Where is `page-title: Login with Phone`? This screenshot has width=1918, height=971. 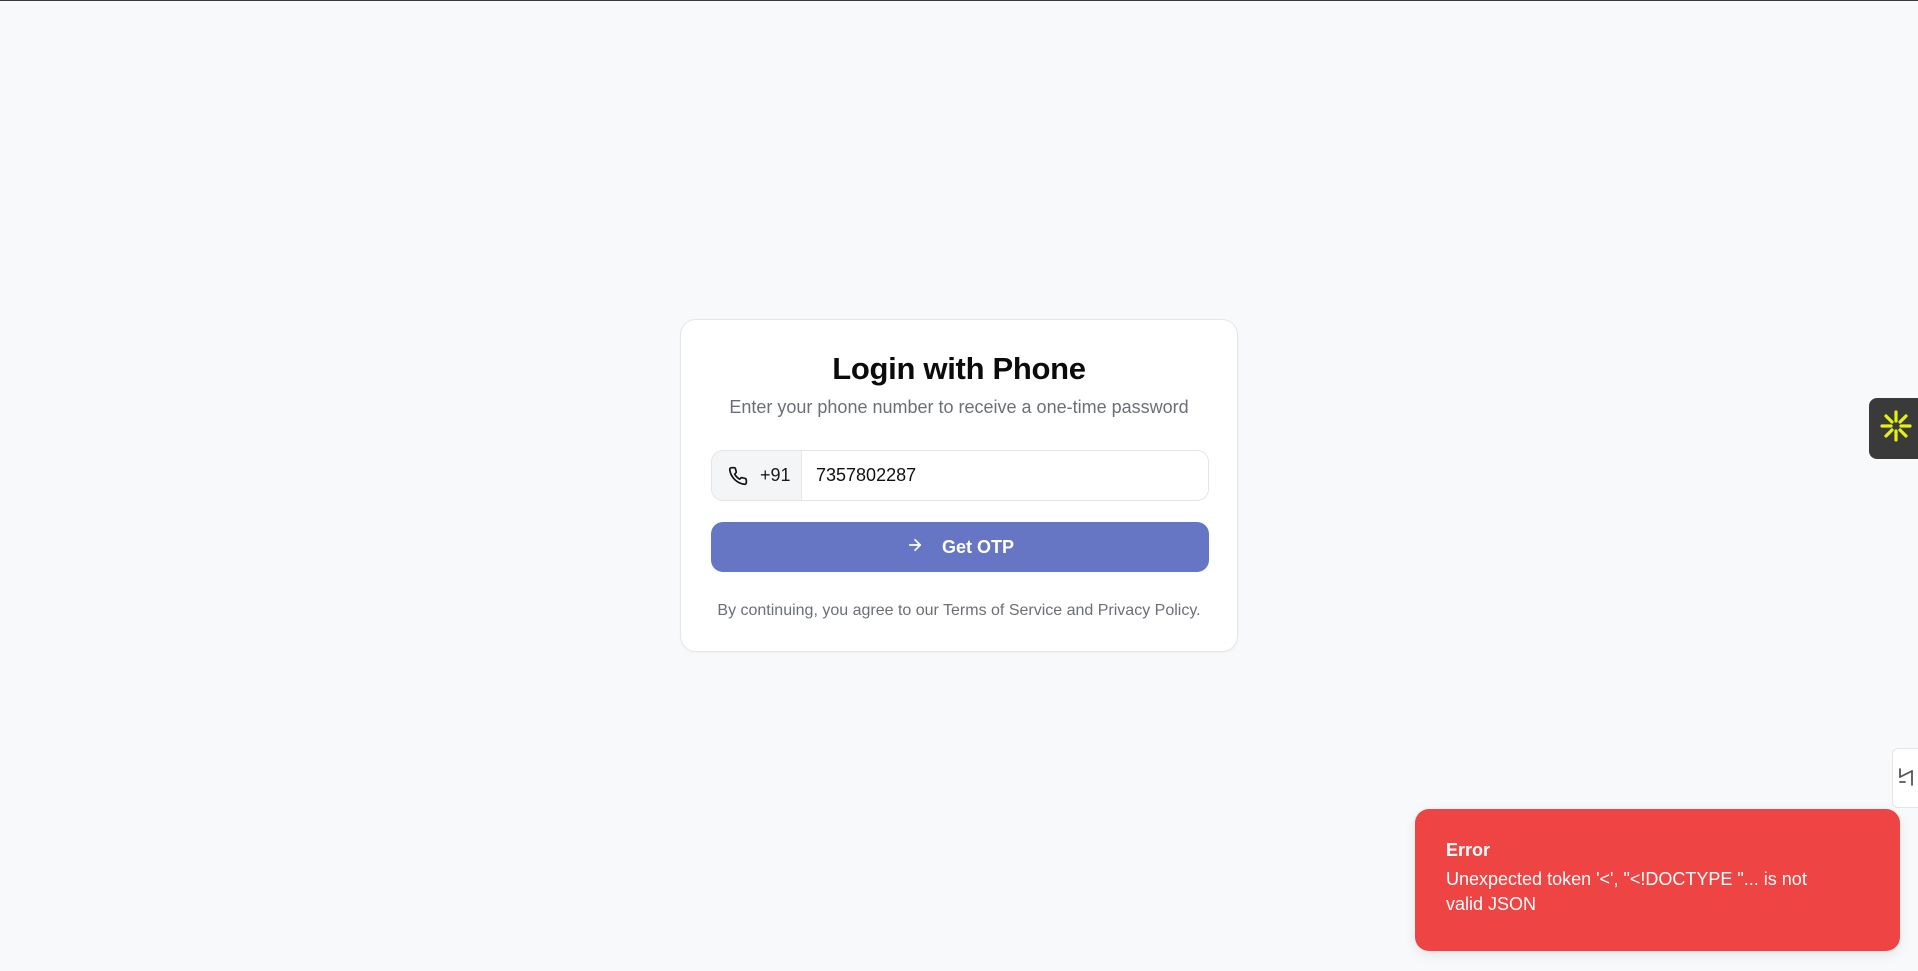 page-title: Login with Phone is located at coordinates (959, 368).